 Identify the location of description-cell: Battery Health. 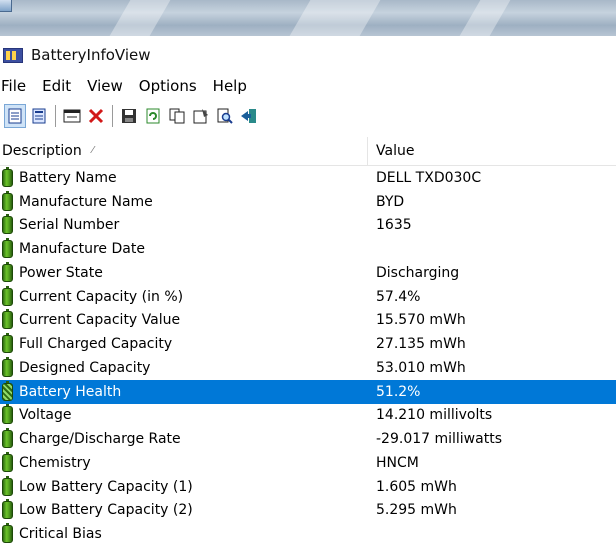
(184, 390).